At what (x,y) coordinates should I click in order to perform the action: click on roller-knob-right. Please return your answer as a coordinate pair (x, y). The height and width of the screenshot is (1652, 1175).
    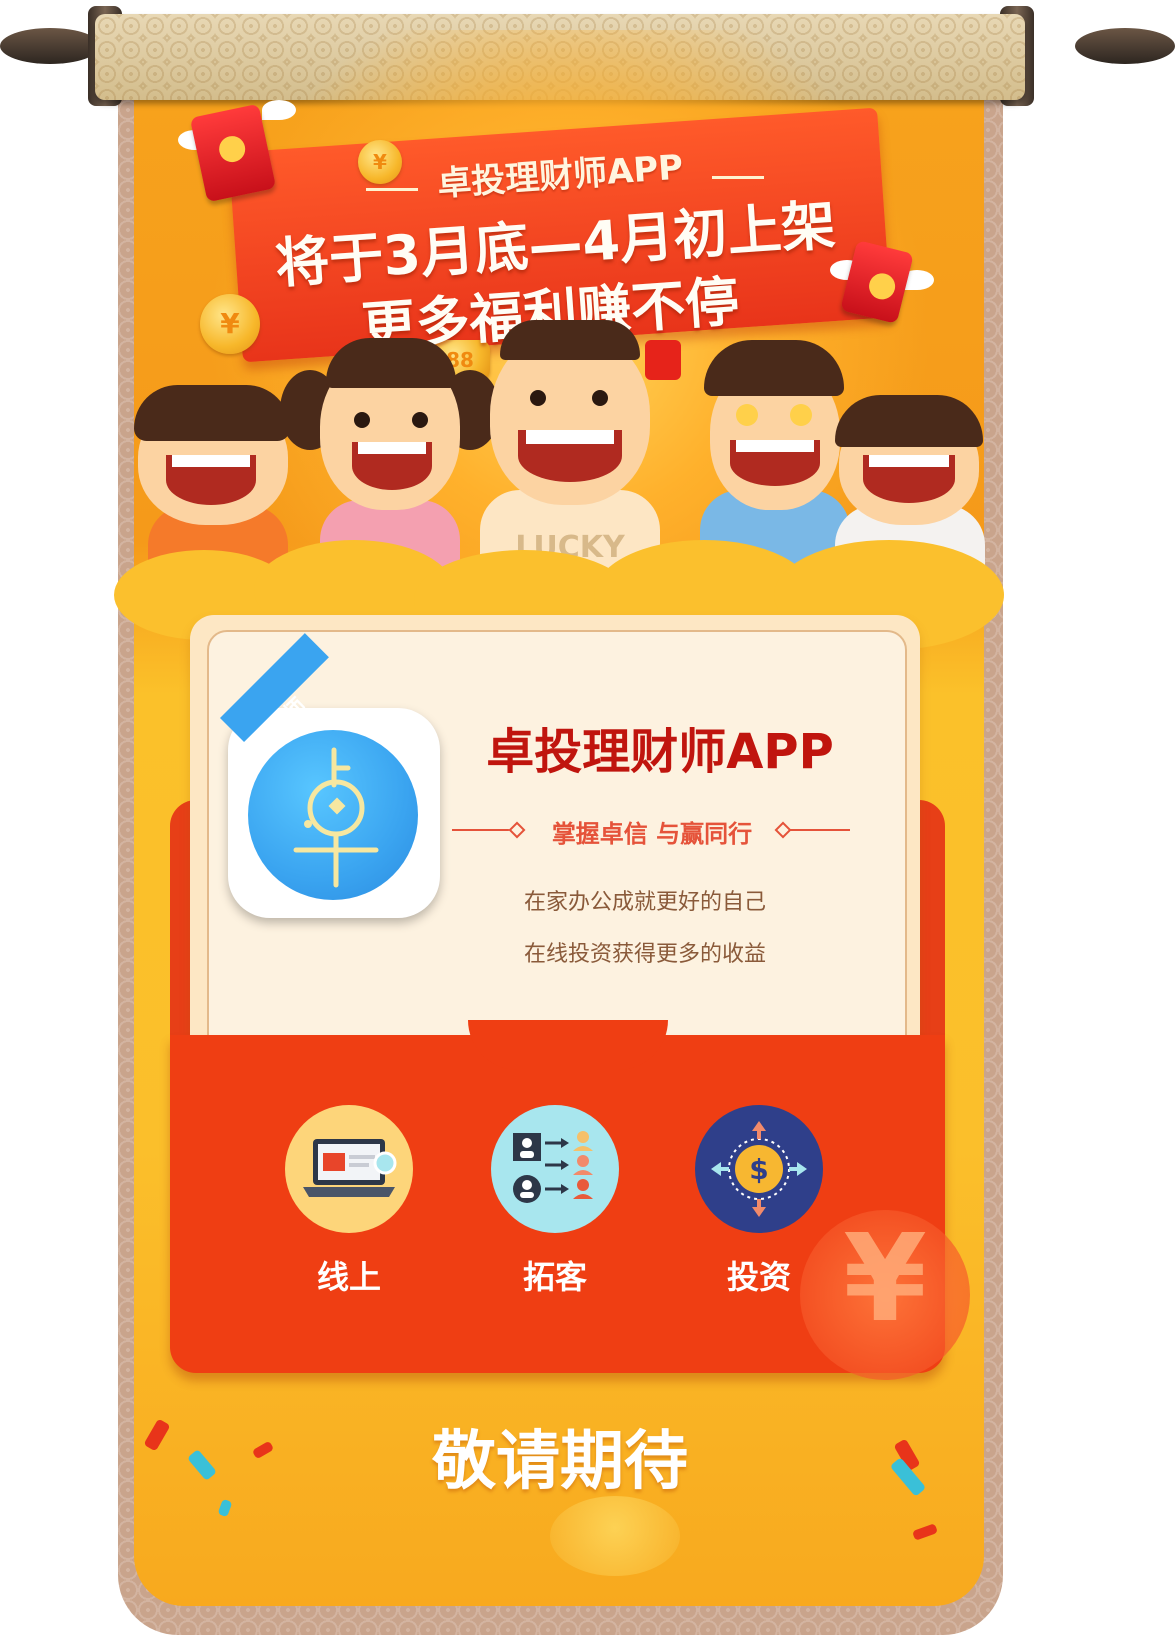
    Looking at the image, I should click on (1125, 46).